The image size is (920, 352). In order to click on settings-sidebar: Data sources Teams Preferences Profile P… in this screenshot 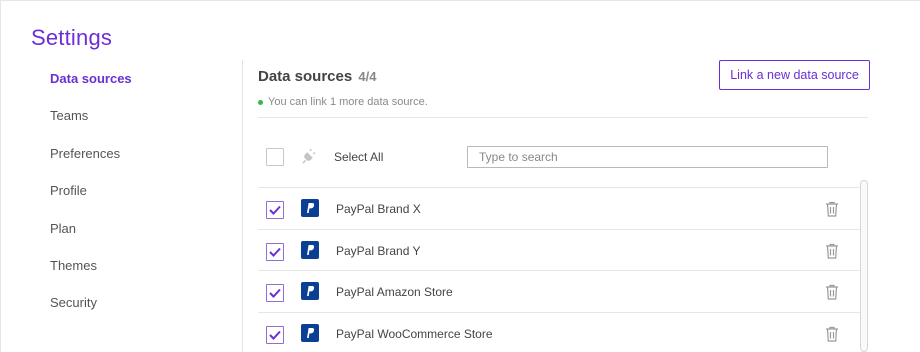, I will do `click(140, 201)`.